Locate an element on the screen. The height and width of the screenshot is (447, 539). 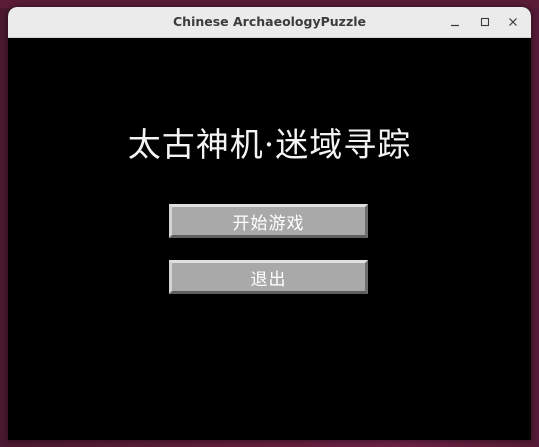
exit-button: 退出 is located at coordinates (268, 277).